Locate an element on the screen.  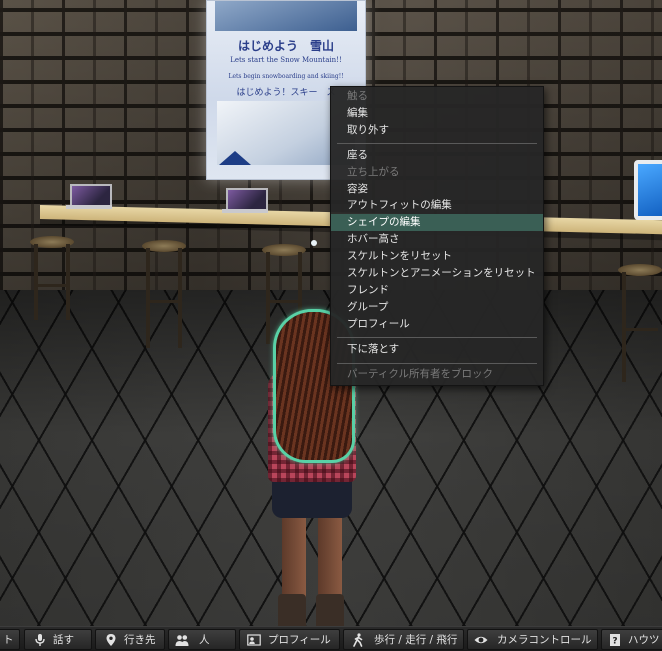
speak-button: 話す is located at coordinates (58, 639).